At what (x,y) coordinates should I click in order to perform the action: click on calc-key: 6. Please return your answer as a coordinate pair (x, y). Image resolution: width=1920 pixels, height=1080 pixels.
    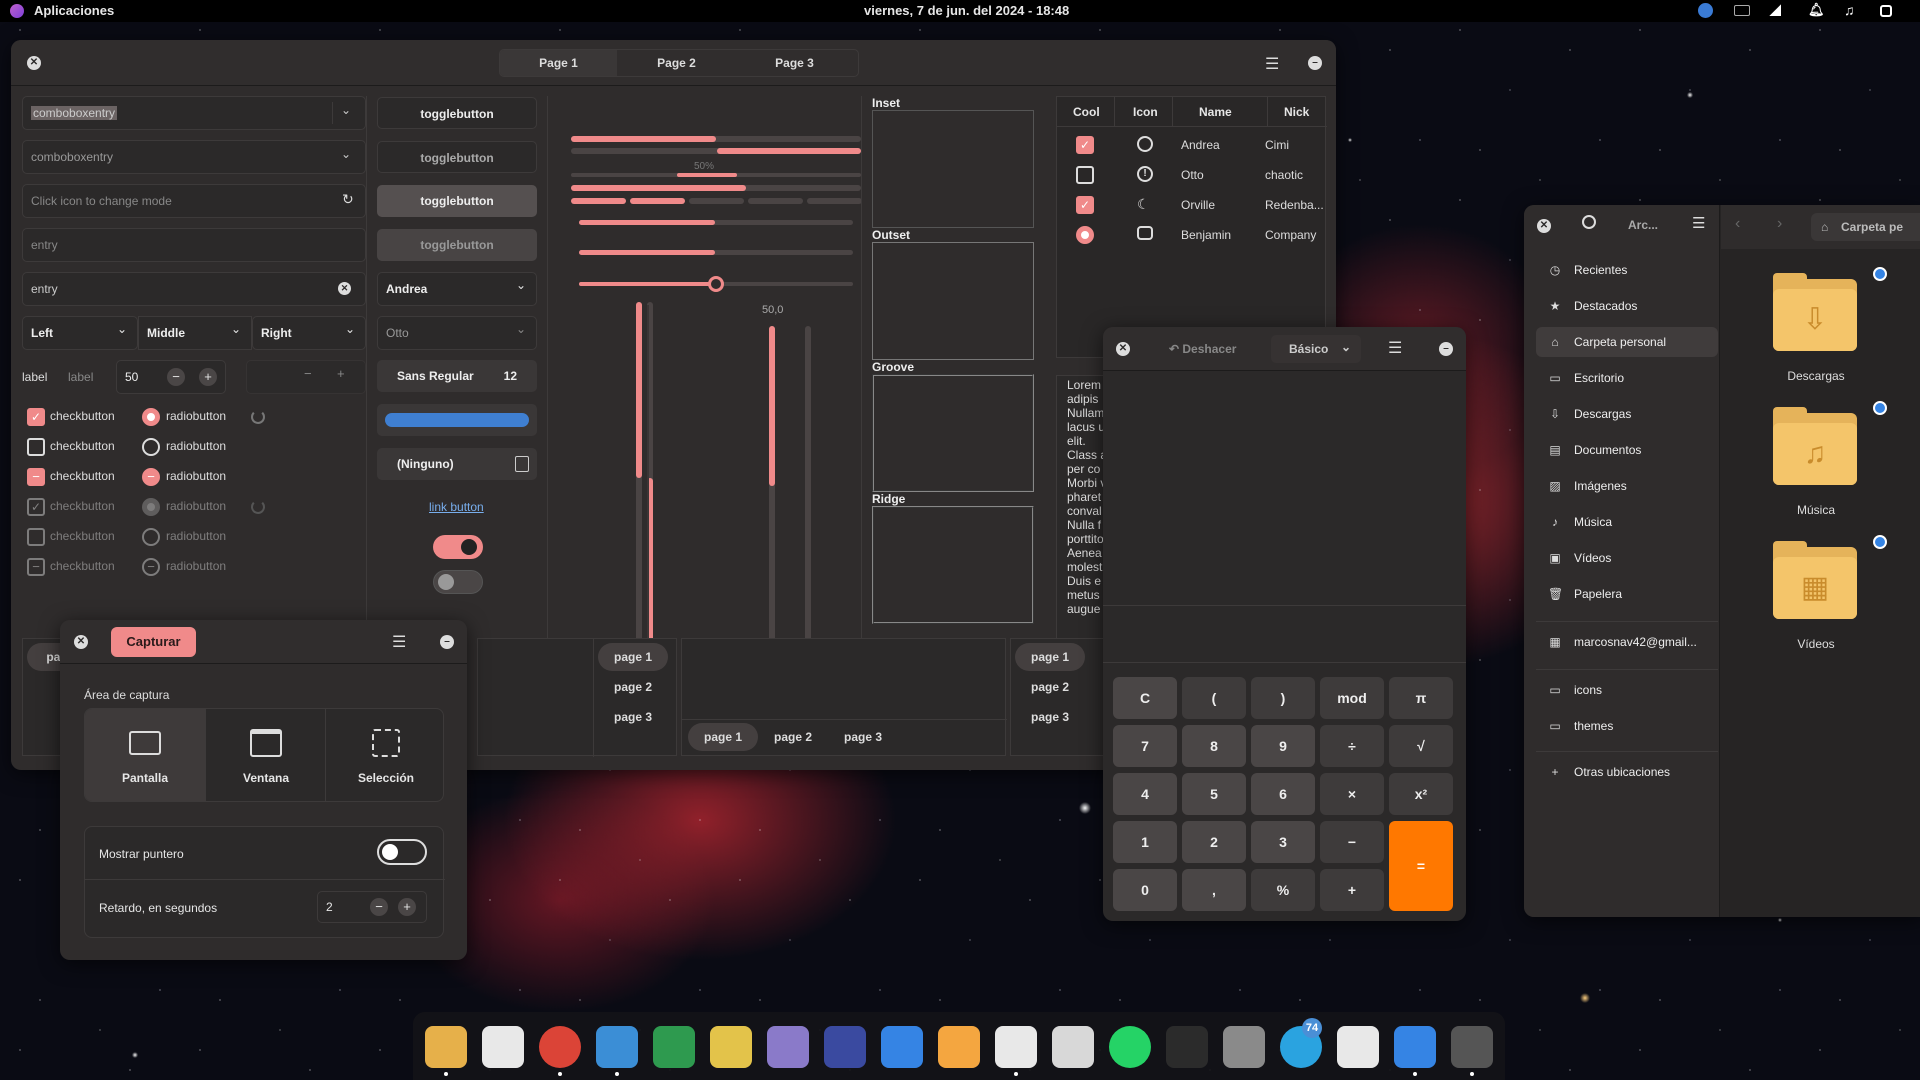
    Looking at the image, I should click on (1283, 794).